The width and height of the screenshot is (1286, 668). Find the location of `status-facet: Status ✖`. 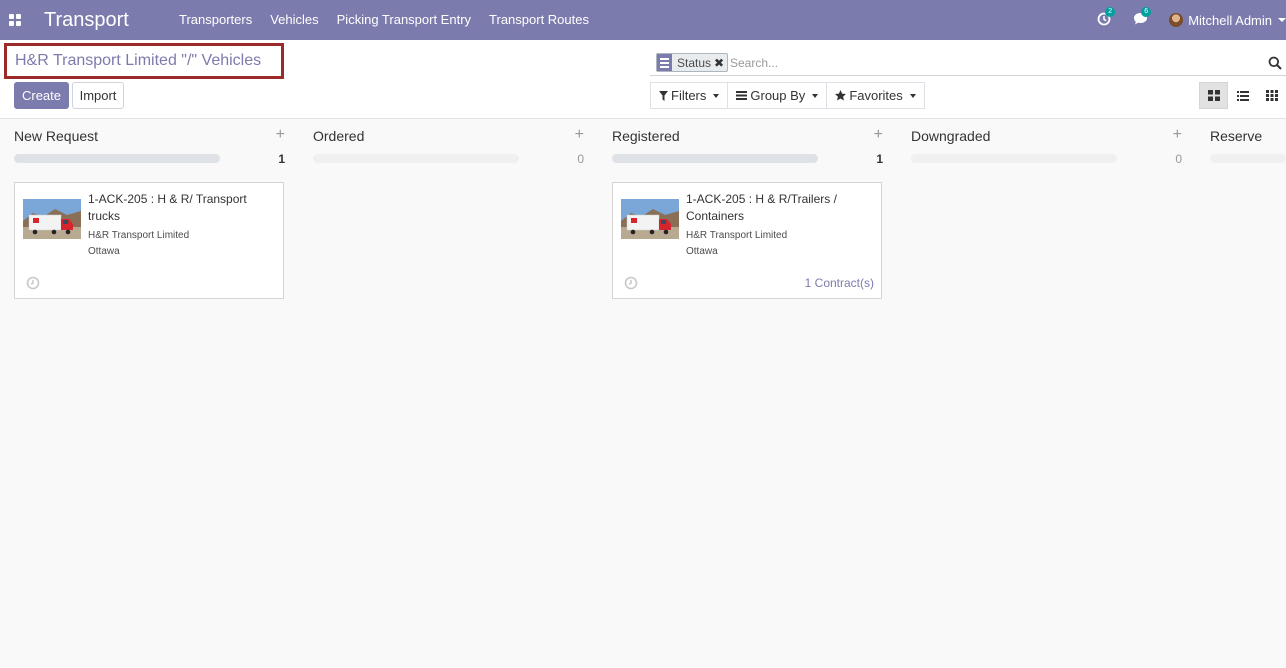

status-facet: Status ✖ is located at coordinates (692, 62).